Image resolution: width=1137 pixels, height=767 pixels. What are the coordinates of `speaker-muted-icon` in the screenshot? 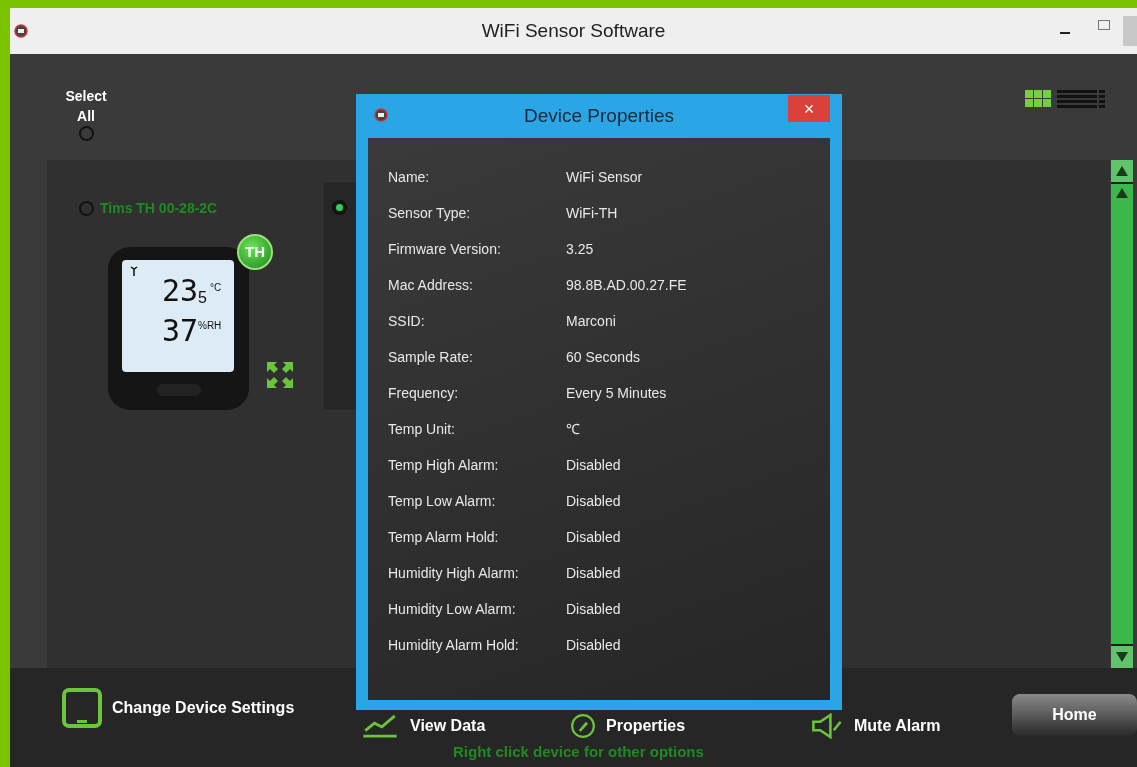 It's located at (827, 726).